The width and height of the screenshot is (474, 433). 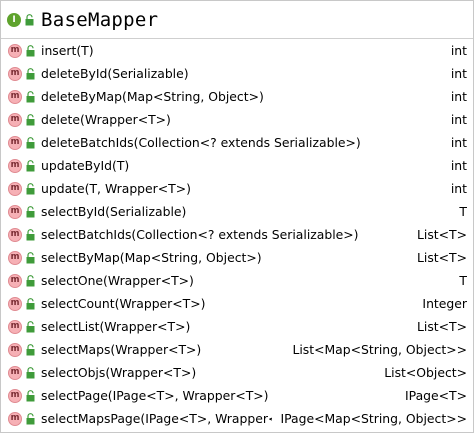 I want to click on method-return-type: IPage<T>, so click(x=436, y=395).